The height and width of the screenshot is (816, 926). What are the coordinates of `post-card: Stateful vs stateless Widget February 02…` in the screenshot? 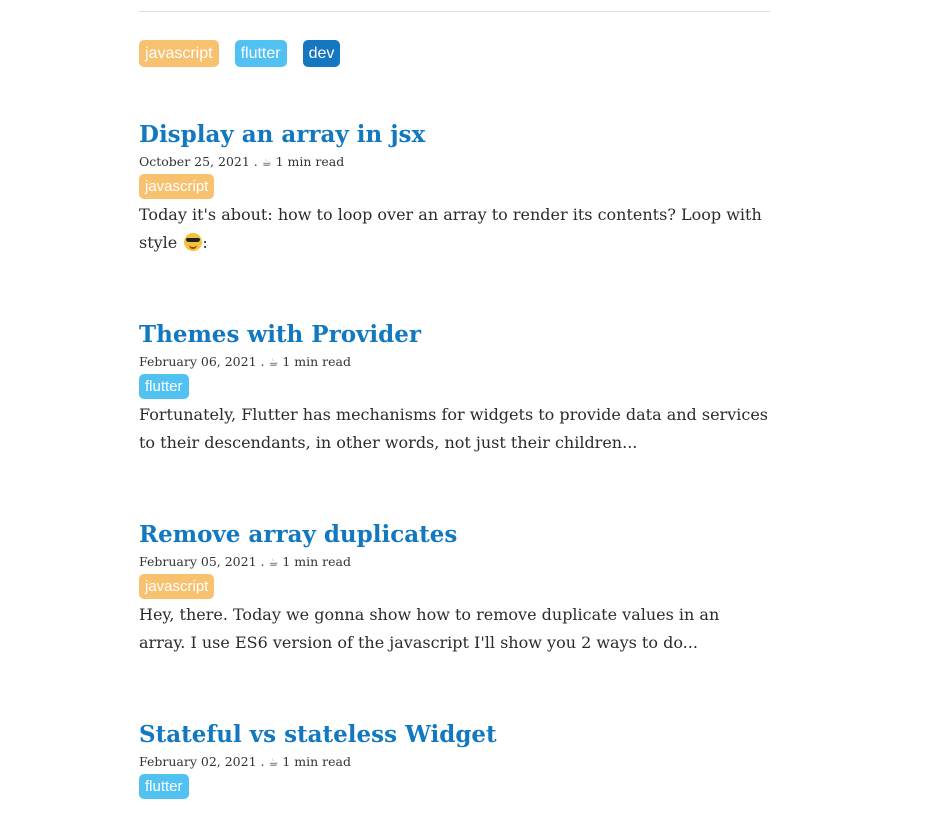 It's located at (454, 759).